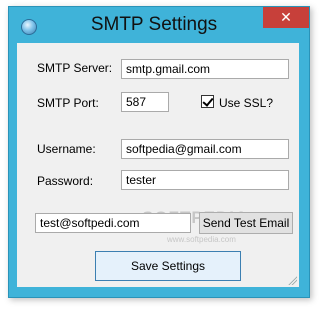 The width and height of the screenshot is (326, 315). Describe the element at coordinates (154, 24) in the screenshot. I see `window-title: SMTP Settings` at that location.